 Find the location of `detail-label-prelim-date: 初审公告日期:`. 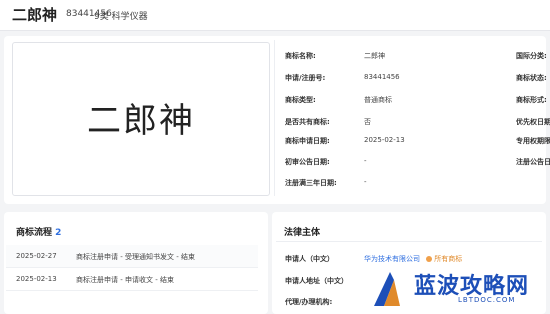

detail-label-prelim-date: 初审公告日期: is located at coordinates (307, 162).